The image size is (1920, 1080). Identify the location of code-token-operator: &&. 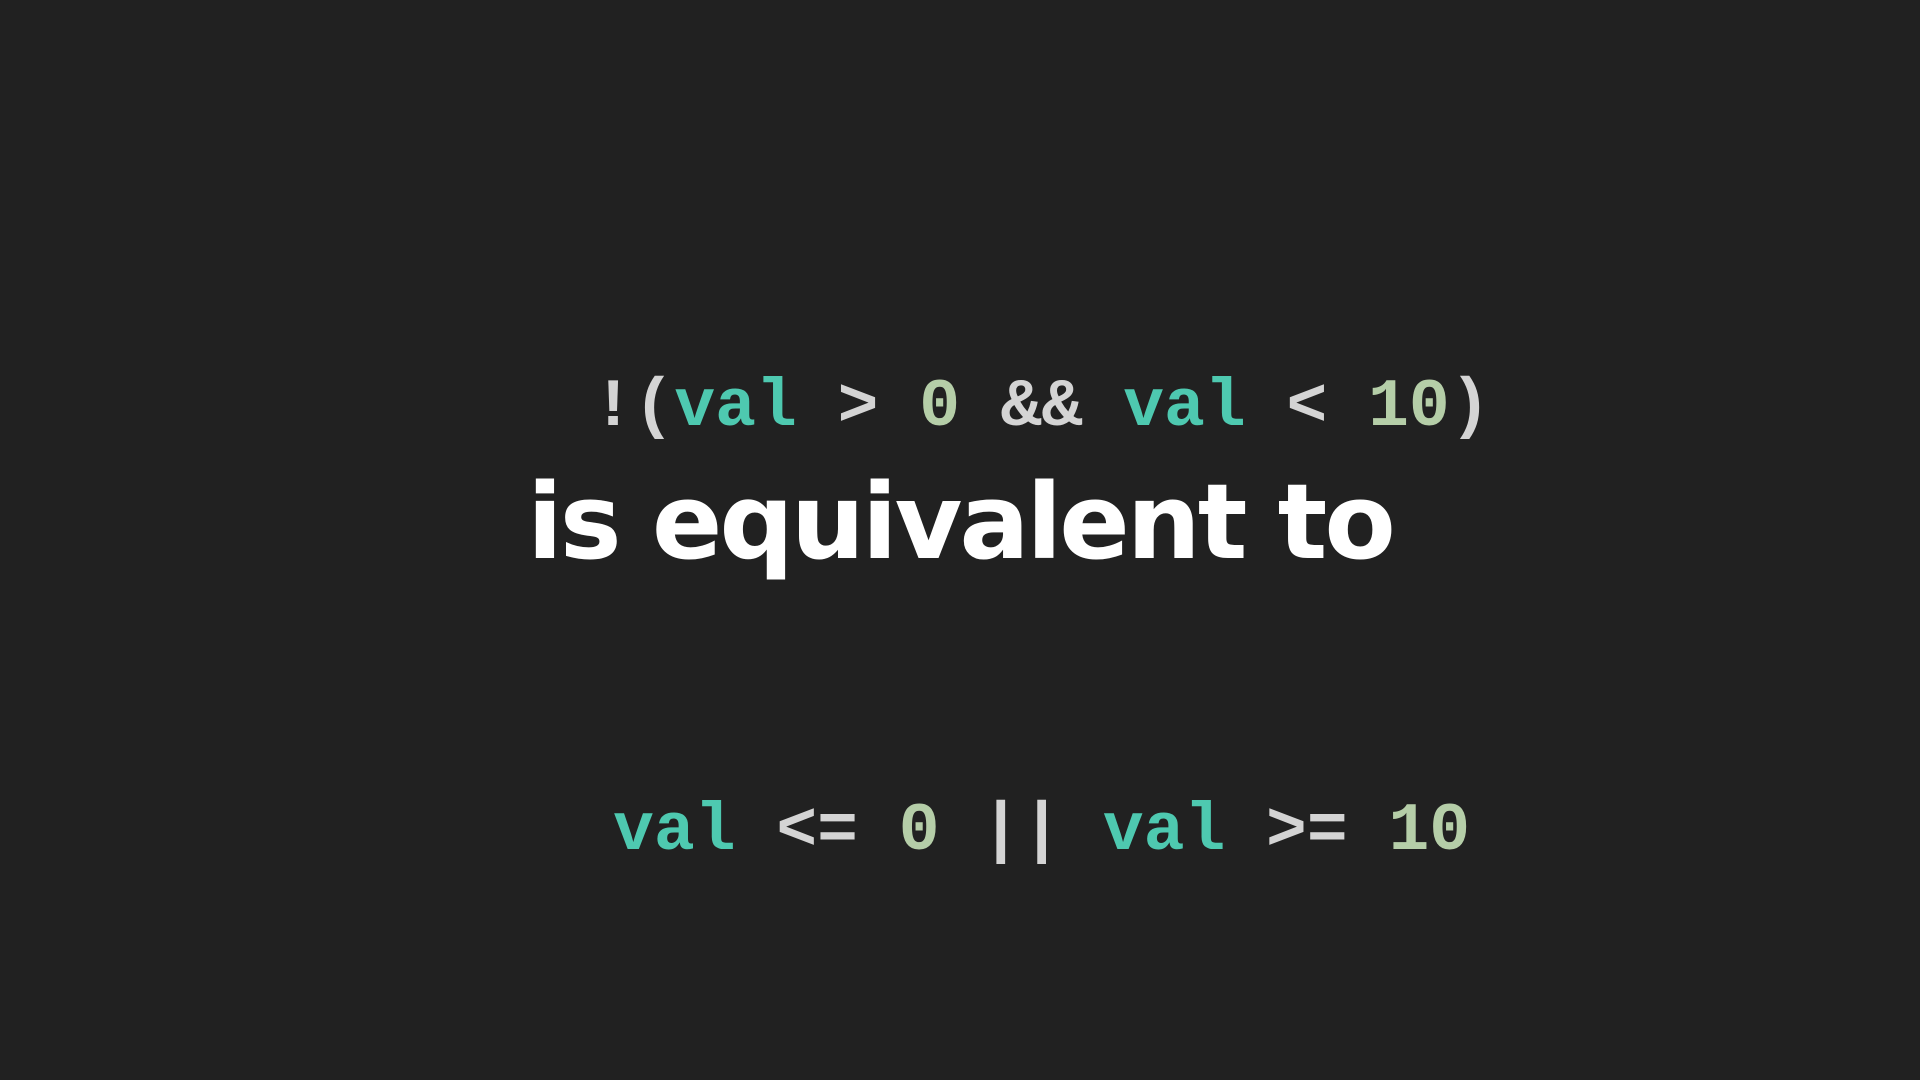
(1042, 407).